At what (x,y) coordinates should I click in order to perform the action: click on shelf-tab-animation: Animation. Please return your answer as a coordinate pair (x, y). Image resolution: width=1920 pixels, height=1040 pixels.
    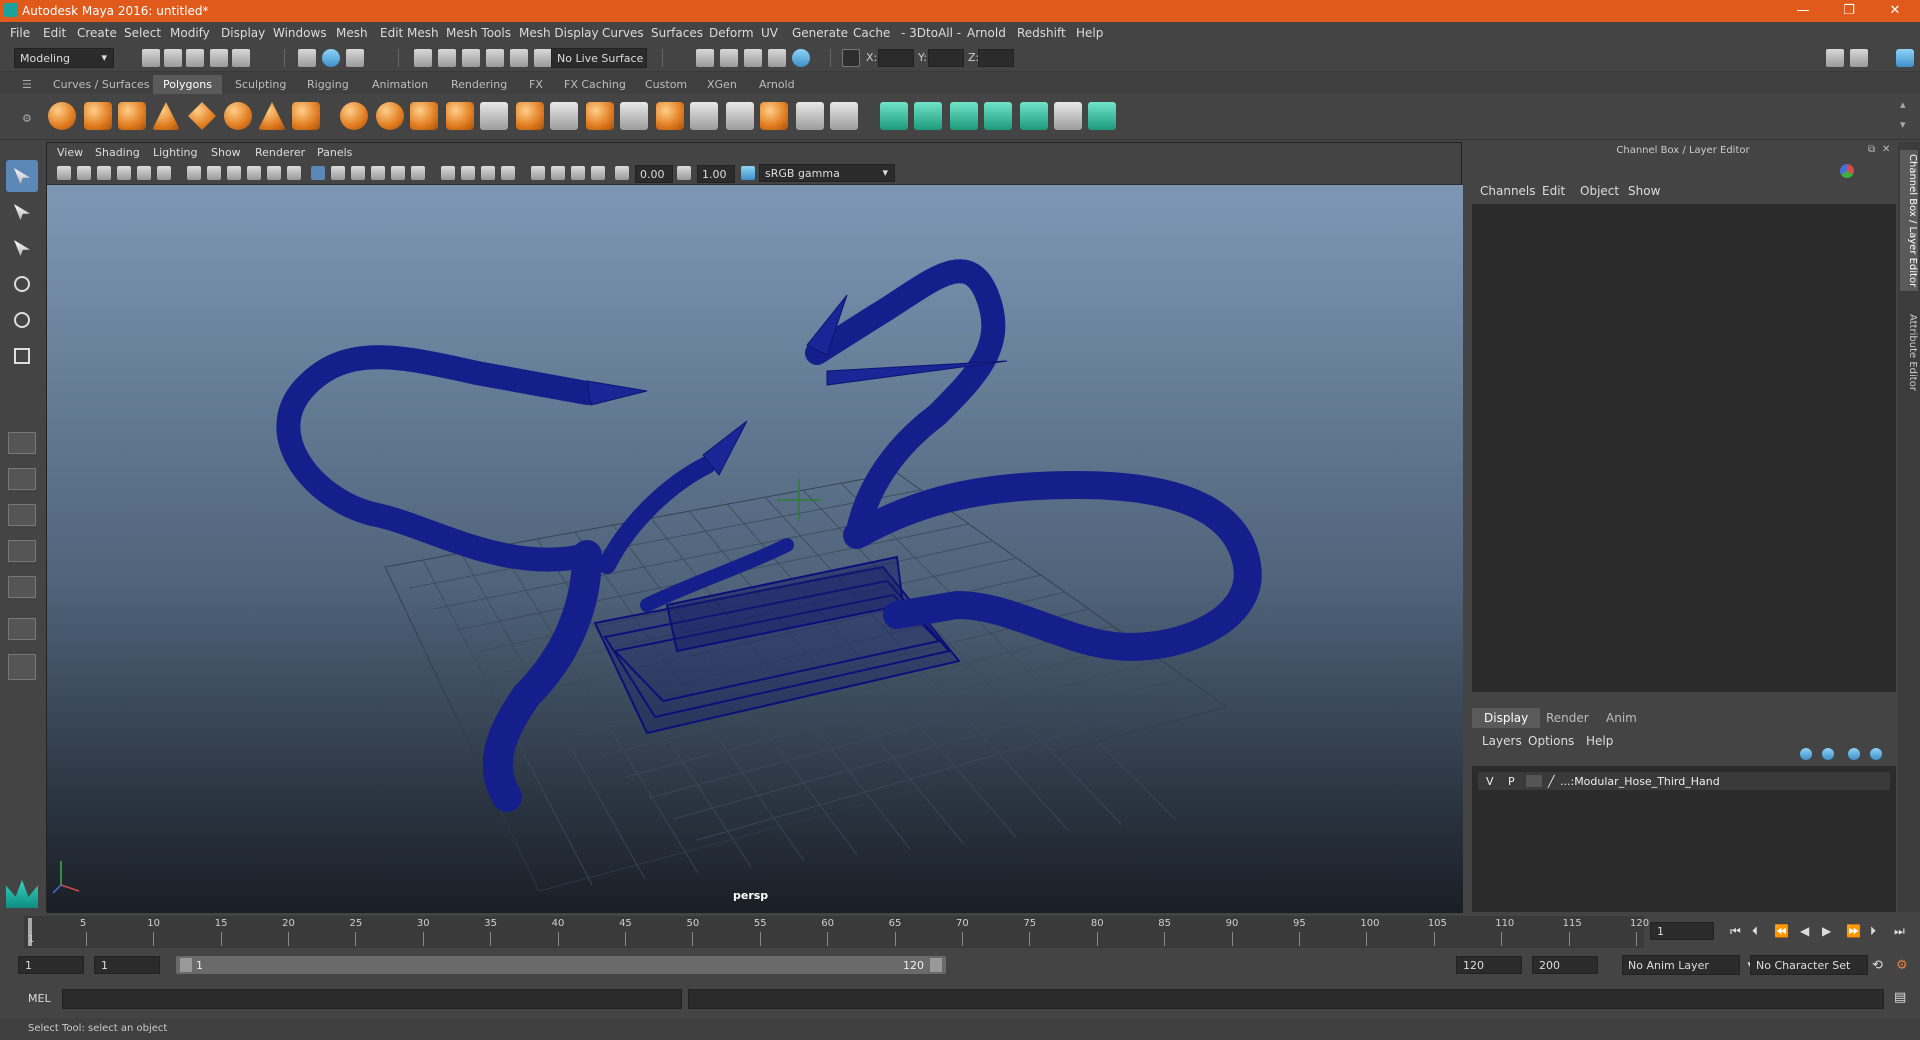
    Looking at the image, I should click on (400, 84).